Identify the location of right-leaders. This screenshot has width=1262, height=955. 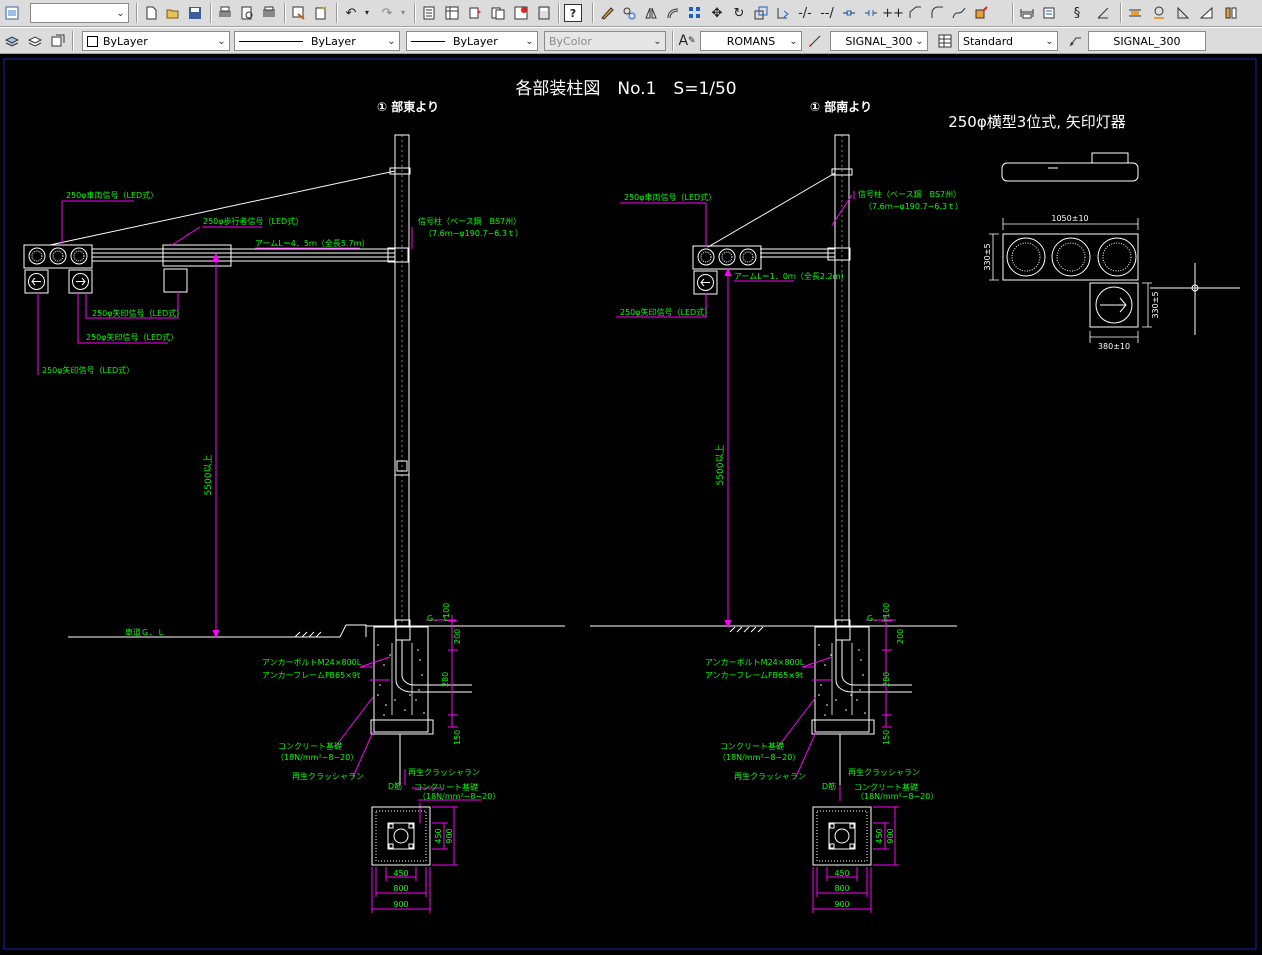
(756, 496).